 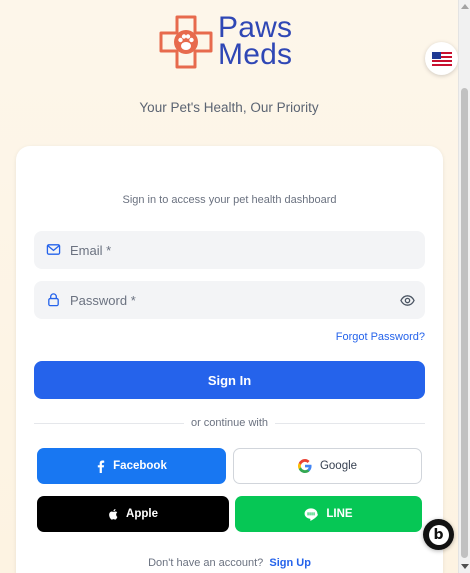 What do you see at coordinates (113, 514) in the screenshot?
I see `apple-icon` at bounding box center [113, 514].